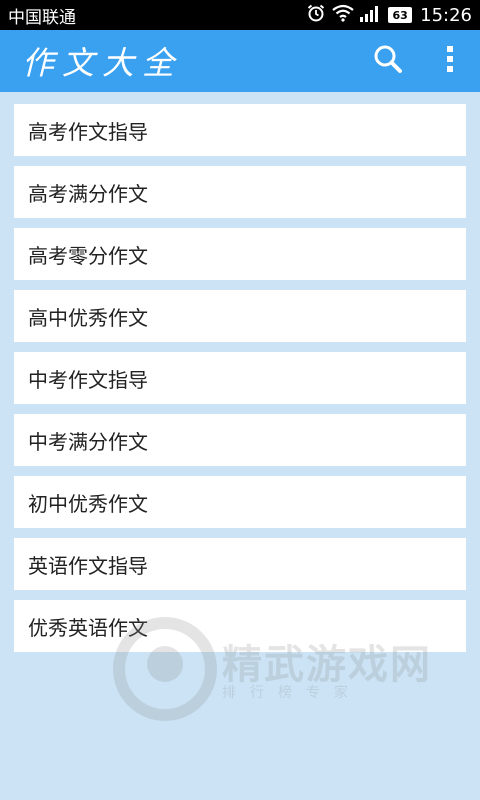  I want to click on list-item: 优秀英语作文, so click(240, 626).